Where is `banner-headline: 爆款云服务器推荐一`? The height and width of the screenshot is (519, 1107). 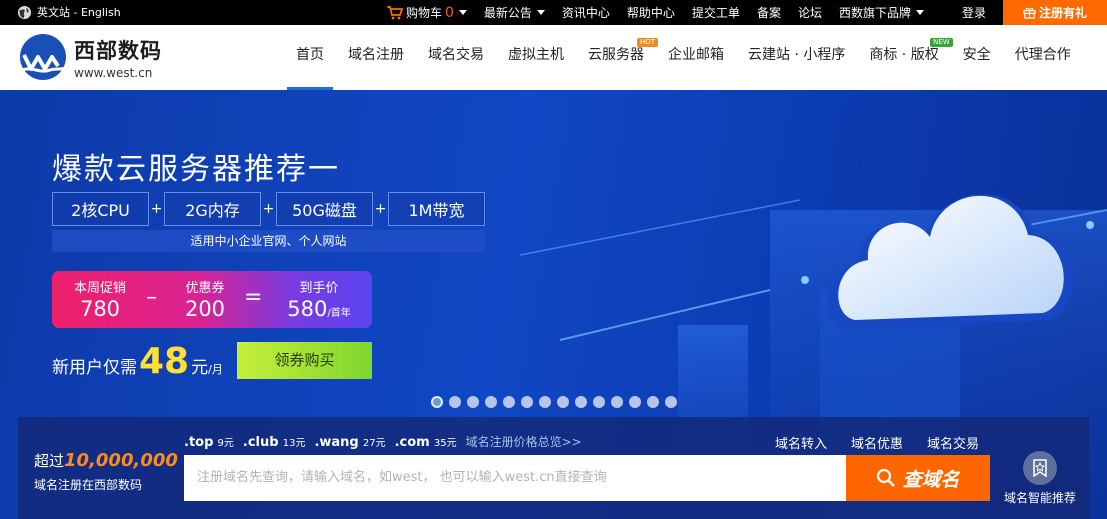 banner-headline: 爆款云服务器推荐一 is located at coordinates (196, 169).